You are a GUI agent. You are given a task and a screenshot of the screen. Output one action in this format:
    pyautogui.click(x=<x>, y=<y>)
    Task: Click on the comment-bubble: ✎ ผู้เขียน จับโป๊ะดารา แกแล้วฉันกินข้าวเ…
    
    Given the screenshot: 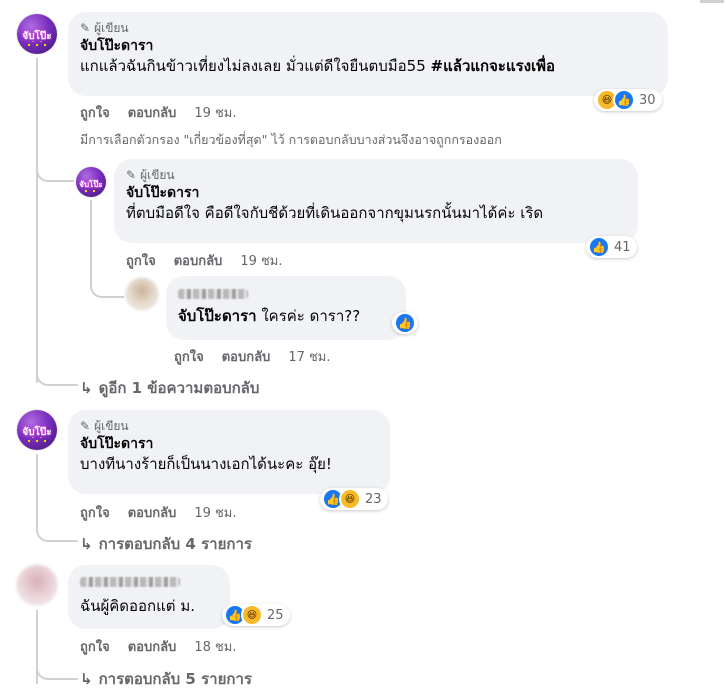 What is the action you would take?
    pyautogui.click(x=368, y=54)
    